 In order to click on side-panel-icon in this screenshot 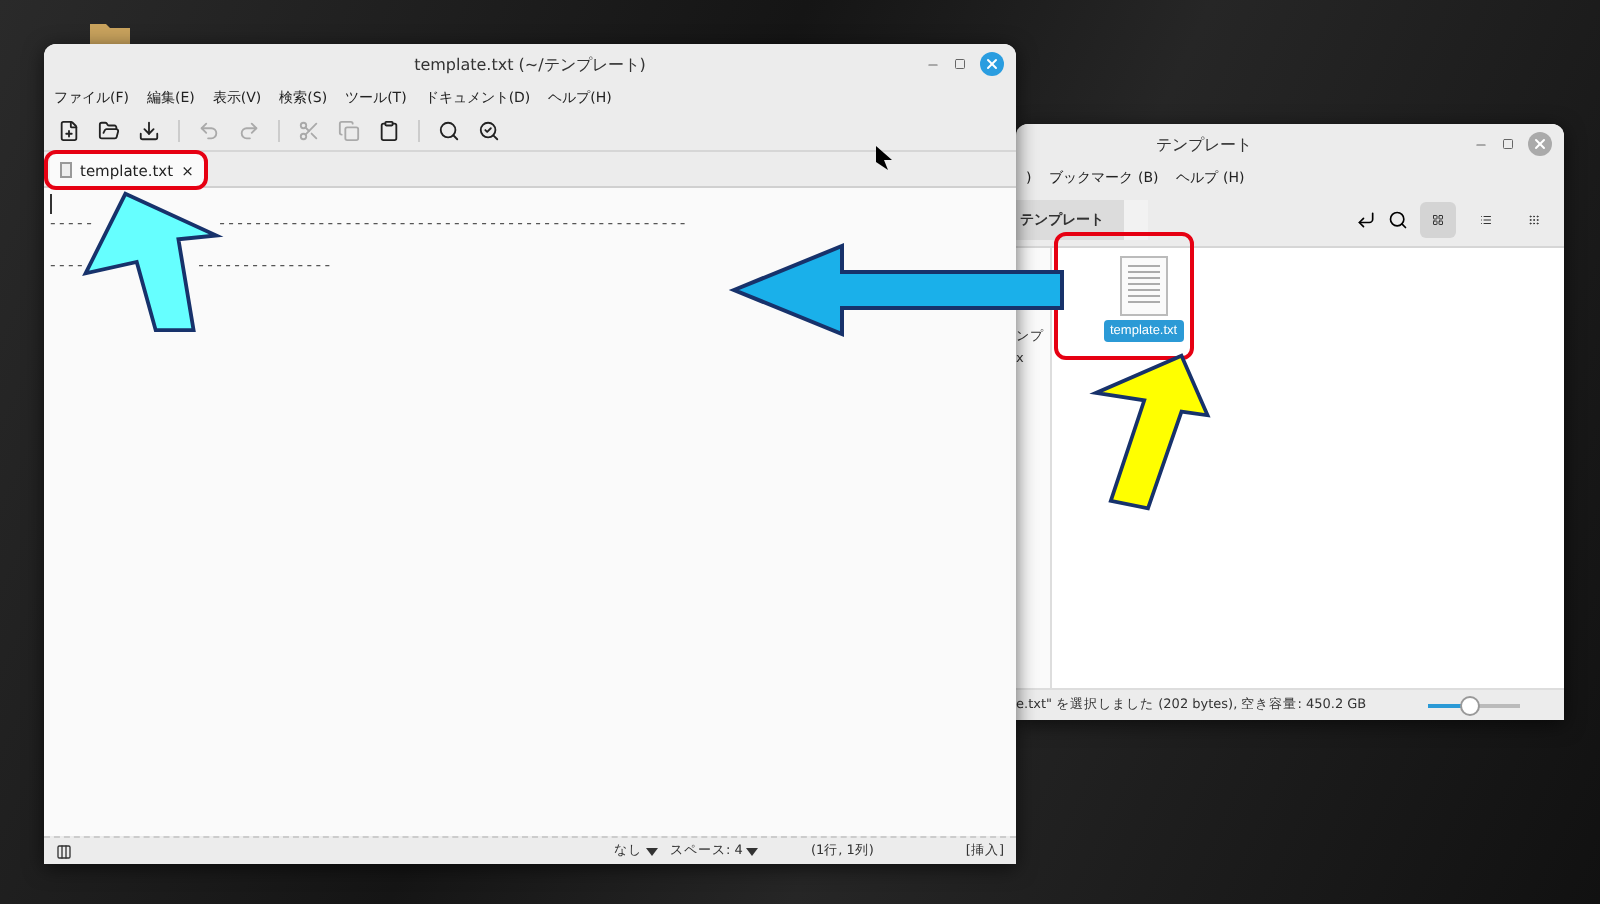, I will do `click(64, 851)`.